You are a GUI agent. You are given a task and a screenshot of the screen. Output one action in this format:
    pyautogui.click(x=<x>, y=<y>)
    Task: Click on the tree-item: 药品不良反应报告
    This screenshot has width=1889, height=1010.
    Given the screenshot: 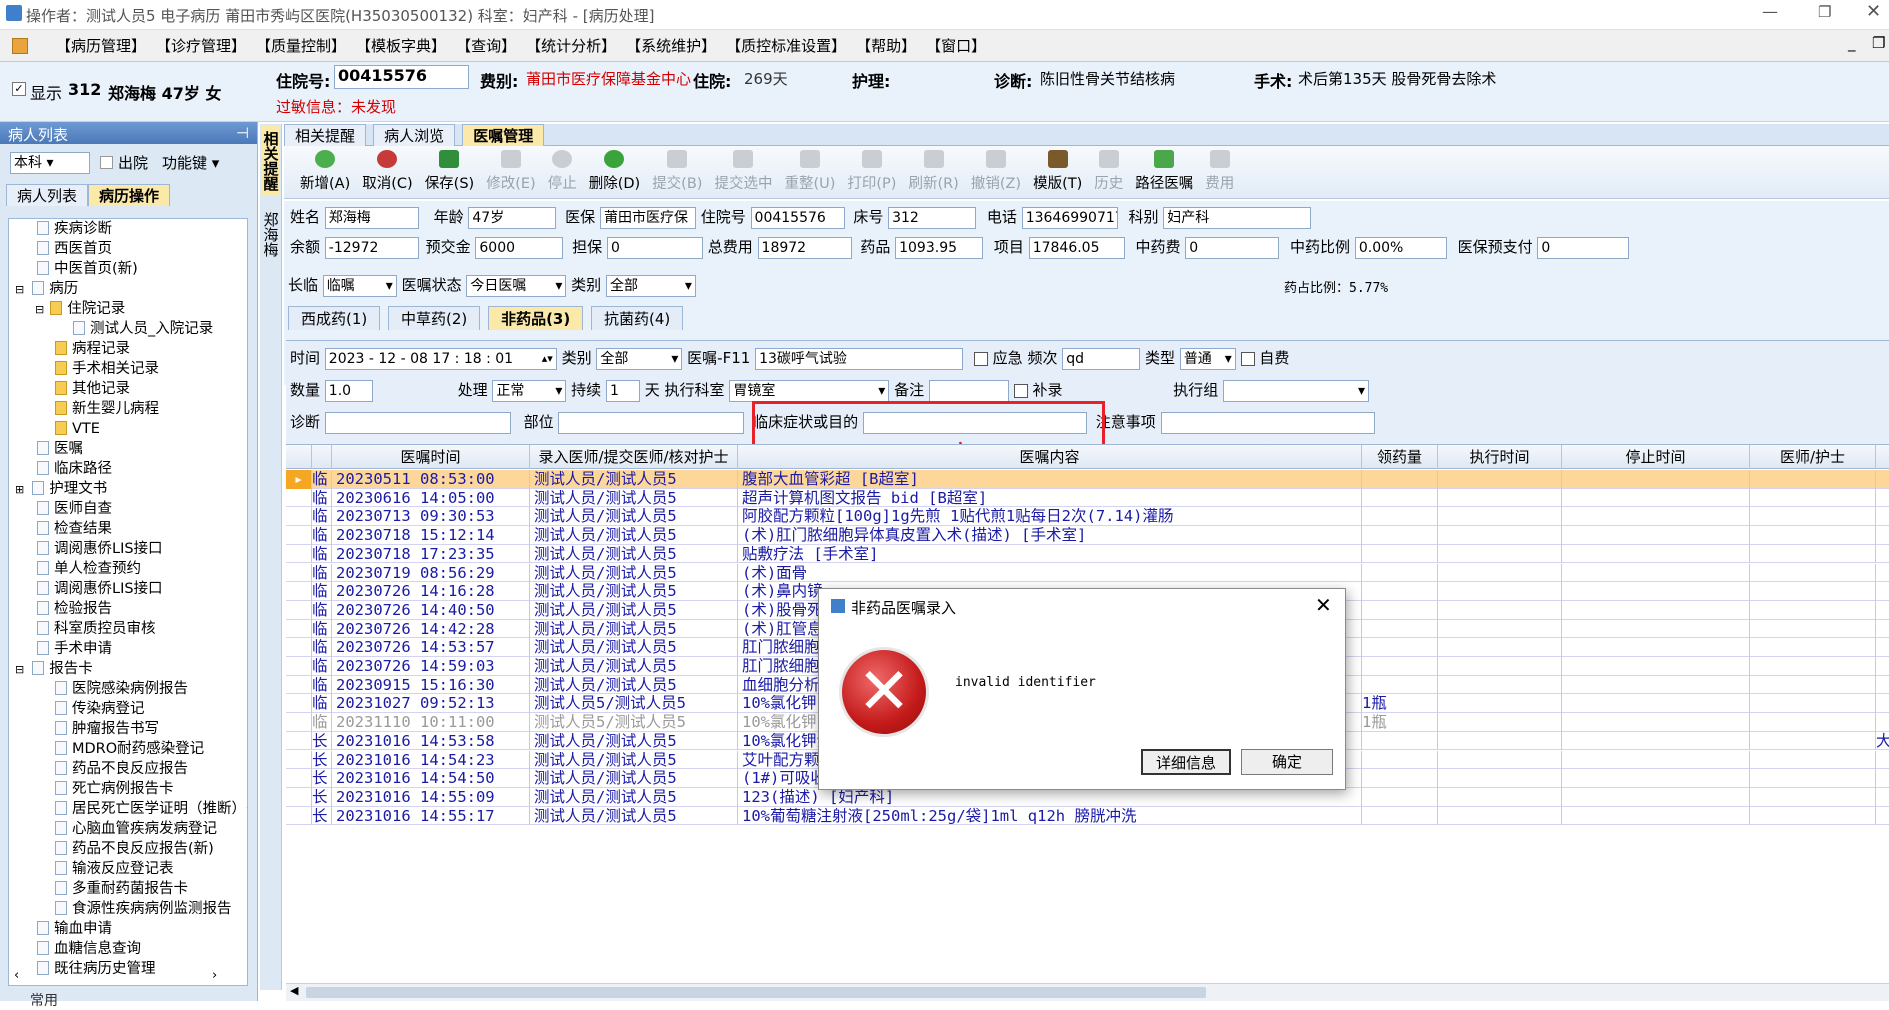 What is the action you would take?
    pyautogui.click(x=128, y=769)
    